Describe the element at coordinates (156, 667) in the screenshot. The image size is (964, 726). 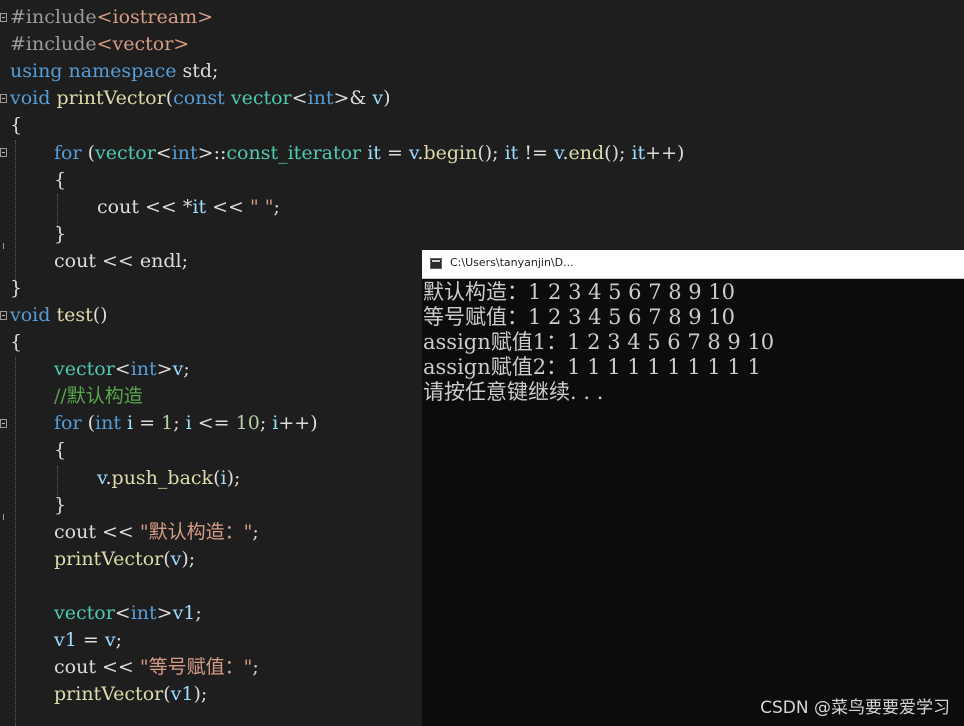
I see `code-line: cout << "等号赋值：";` at that location.